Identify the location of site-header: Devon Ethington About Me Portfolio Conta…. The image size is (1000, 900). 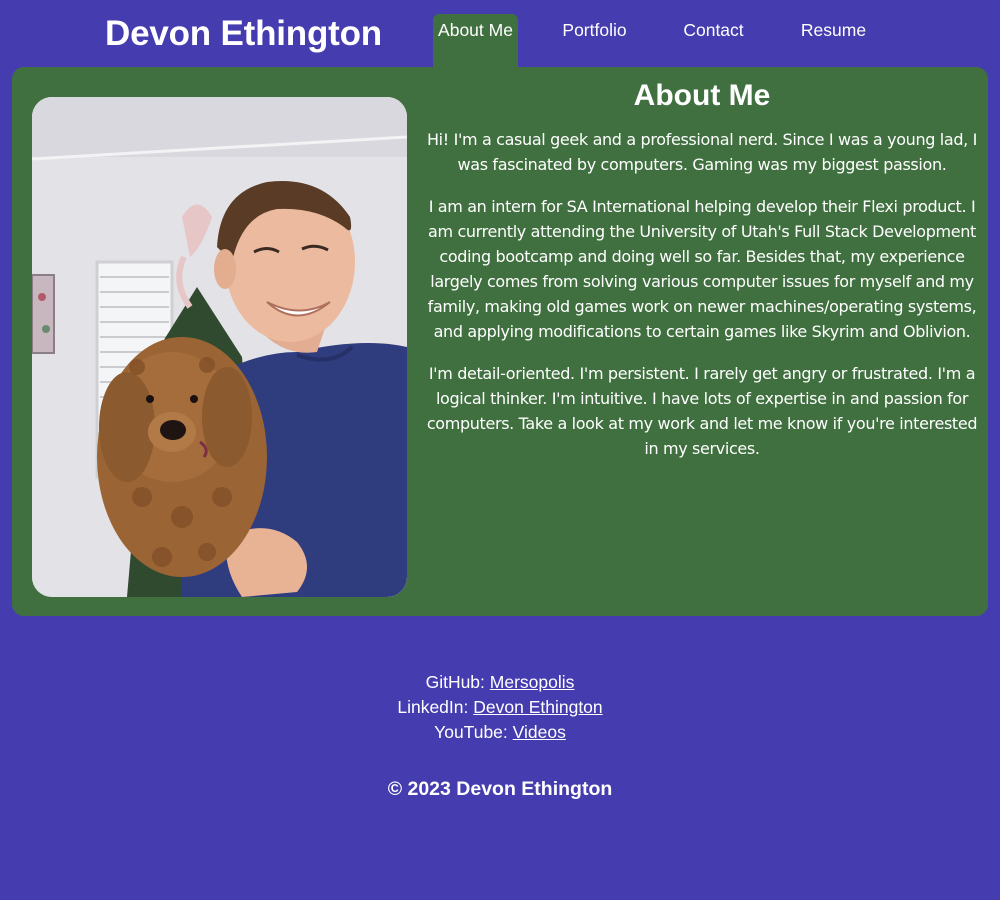
(500, 33).